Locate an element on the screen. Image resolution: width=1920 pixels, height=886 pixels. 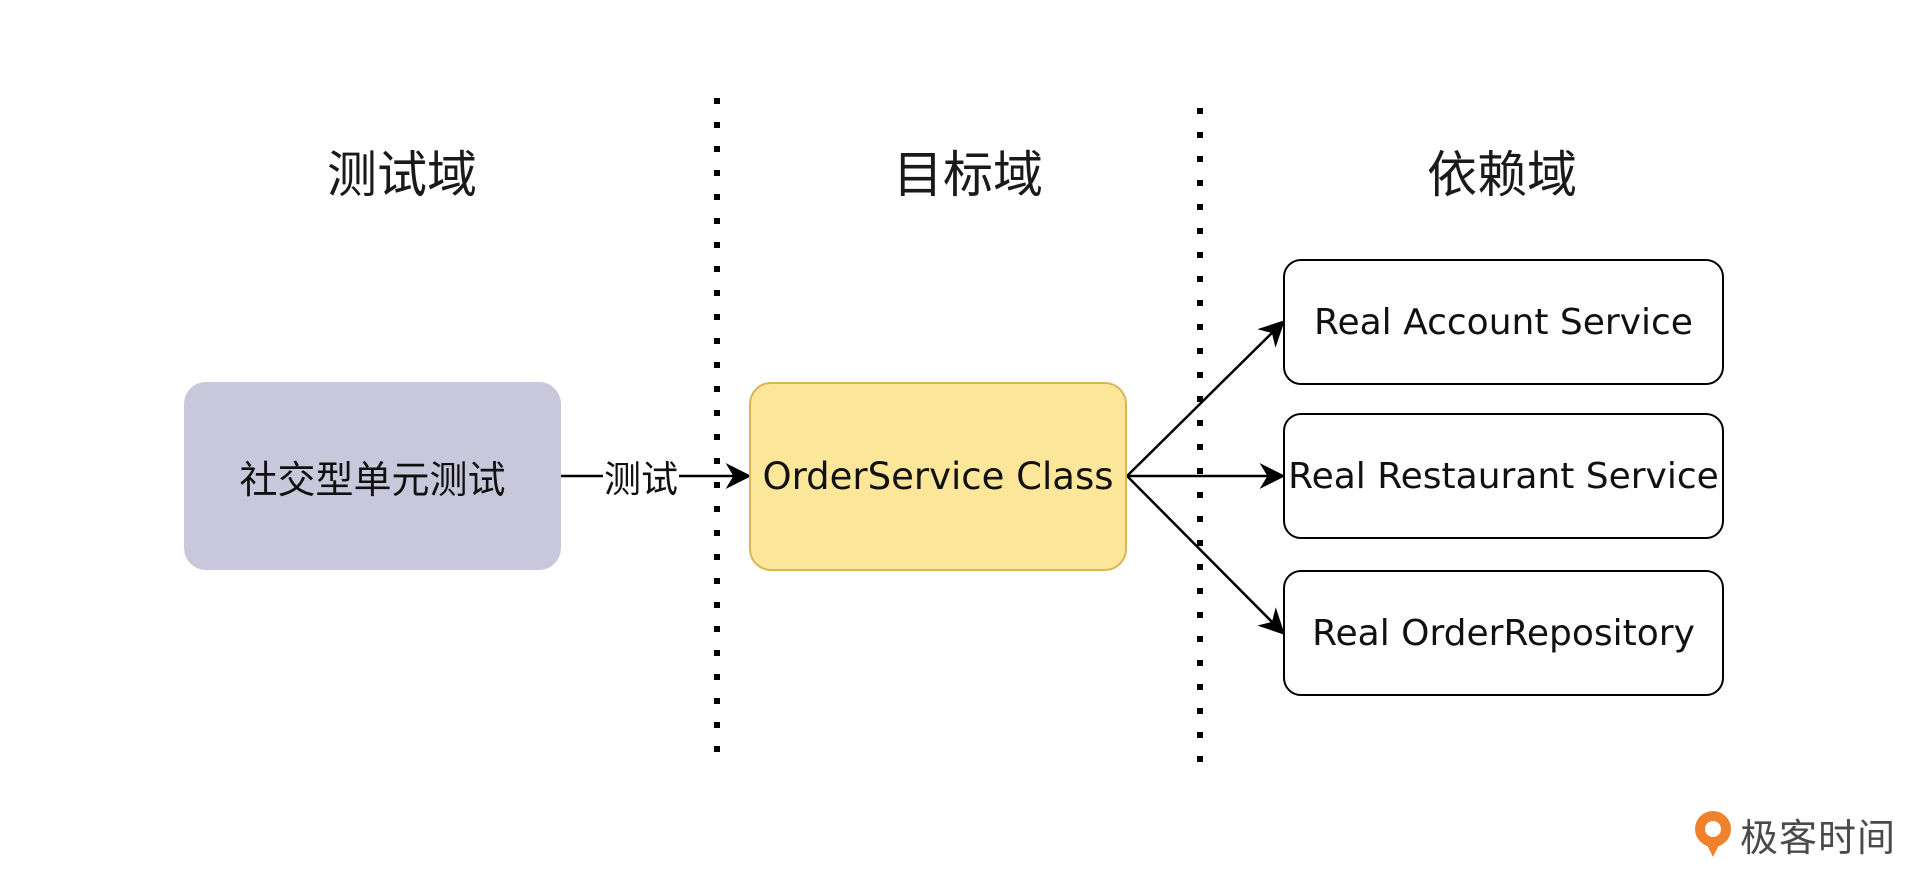
node-order-service-label: OrderService Class is located at coordinates (938, 476).